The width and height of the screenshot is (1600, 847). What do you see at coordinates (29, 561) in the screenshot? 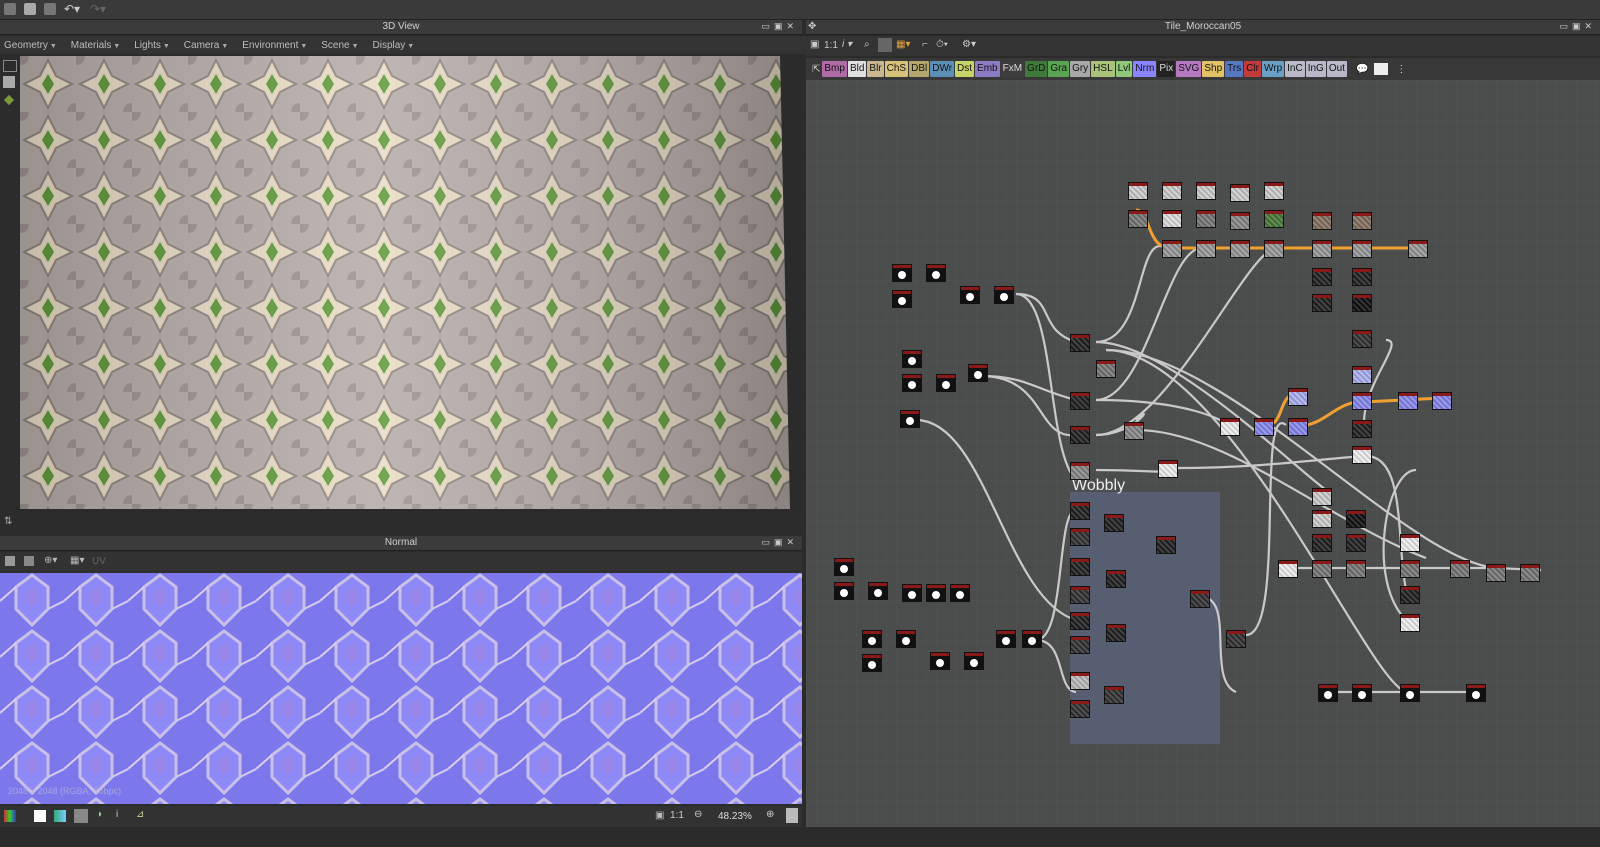
I see `export-icon` at bounding box center [29, 561].